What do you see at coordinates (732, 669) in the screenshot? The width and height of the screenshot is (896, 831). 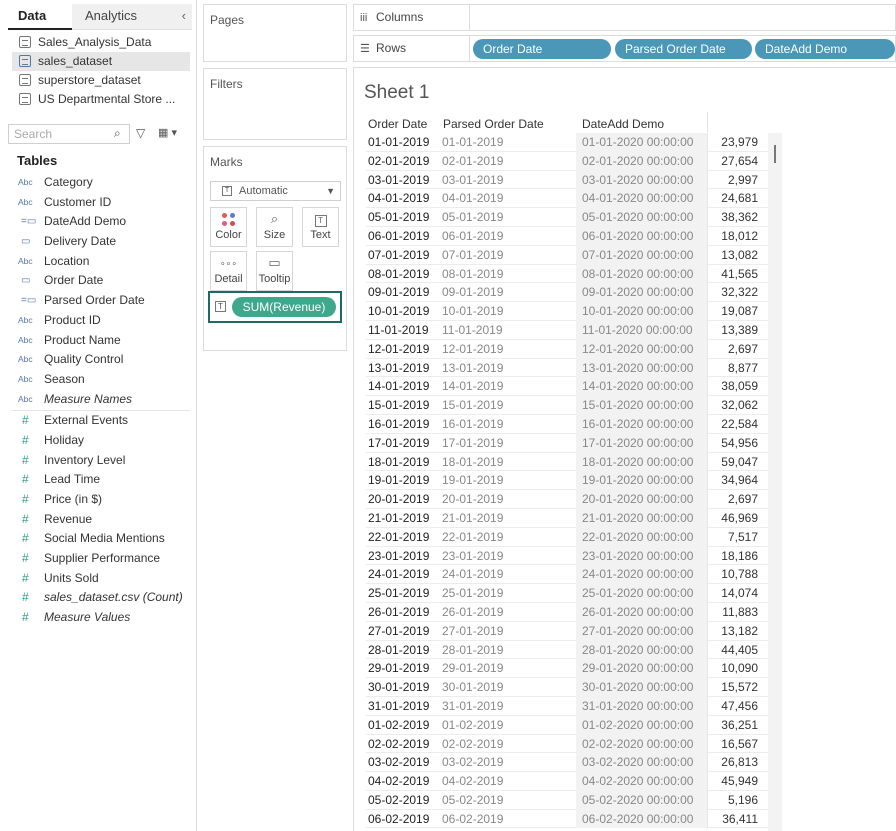 I see `revenue-cell: 10,090` at bounding box center [732, 669].